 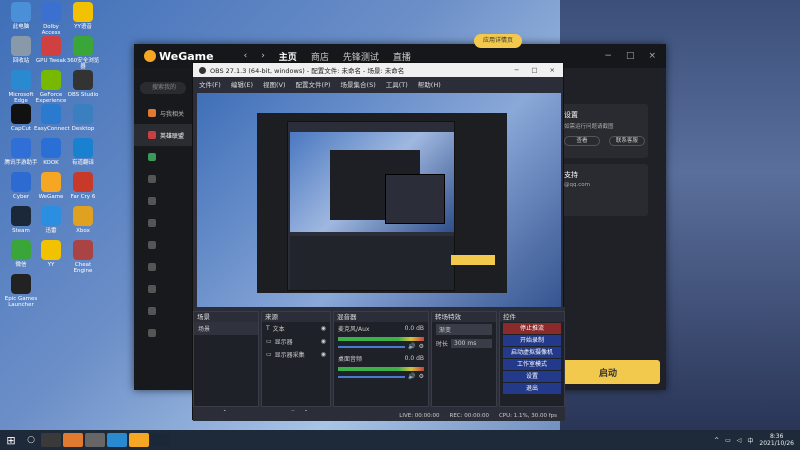 What do you see at coordinates (21, 148) in the screenshot?
I see `app-icon` at bounding box center [21, 148].